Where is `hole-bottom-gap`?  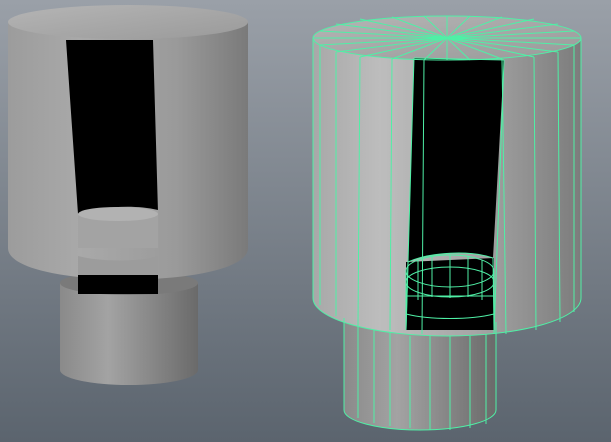
hole-bottom-gap is located at coordinates (118, 284).